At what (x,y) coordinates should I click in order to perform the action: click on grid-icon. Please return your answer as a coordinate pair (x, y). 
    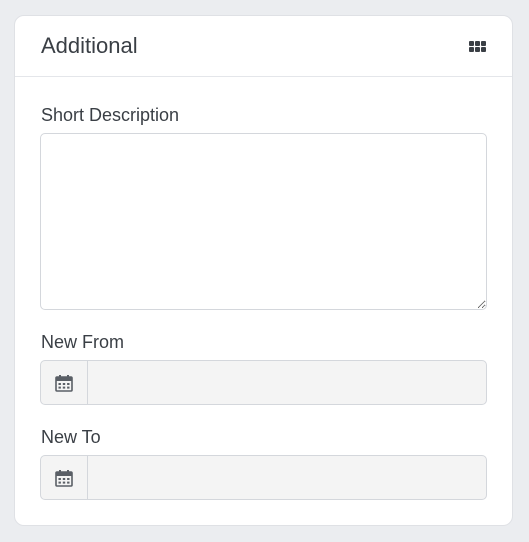
    Looking at the image, I should click on (477, 46).